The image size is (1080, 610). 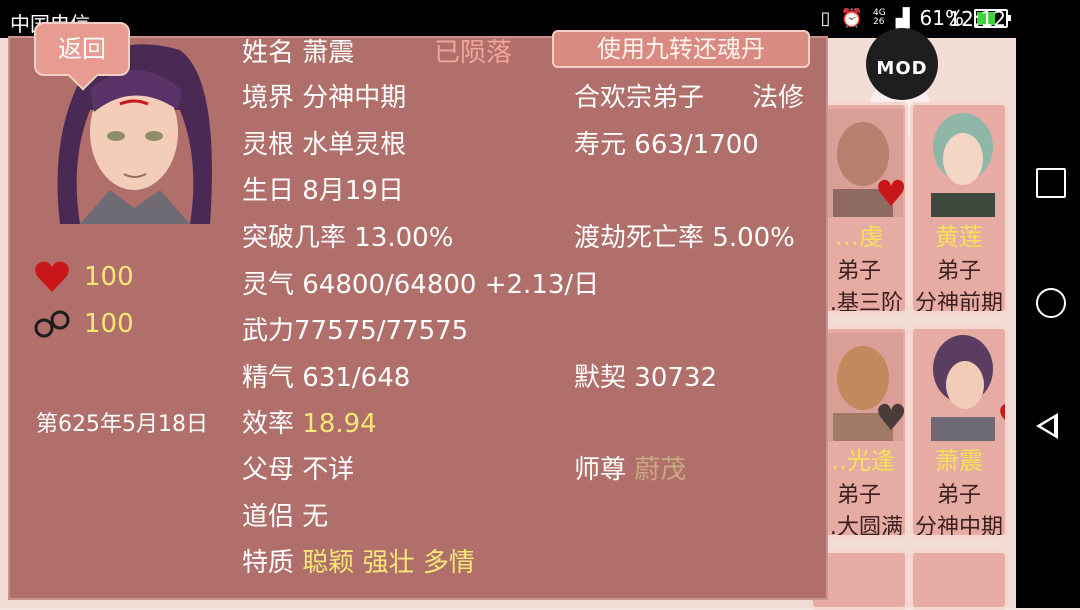 What do you see at coordinates (825, 18) in the screenshot?
I see `vibrate-icon: ▯` at bounding box center [825, 18].